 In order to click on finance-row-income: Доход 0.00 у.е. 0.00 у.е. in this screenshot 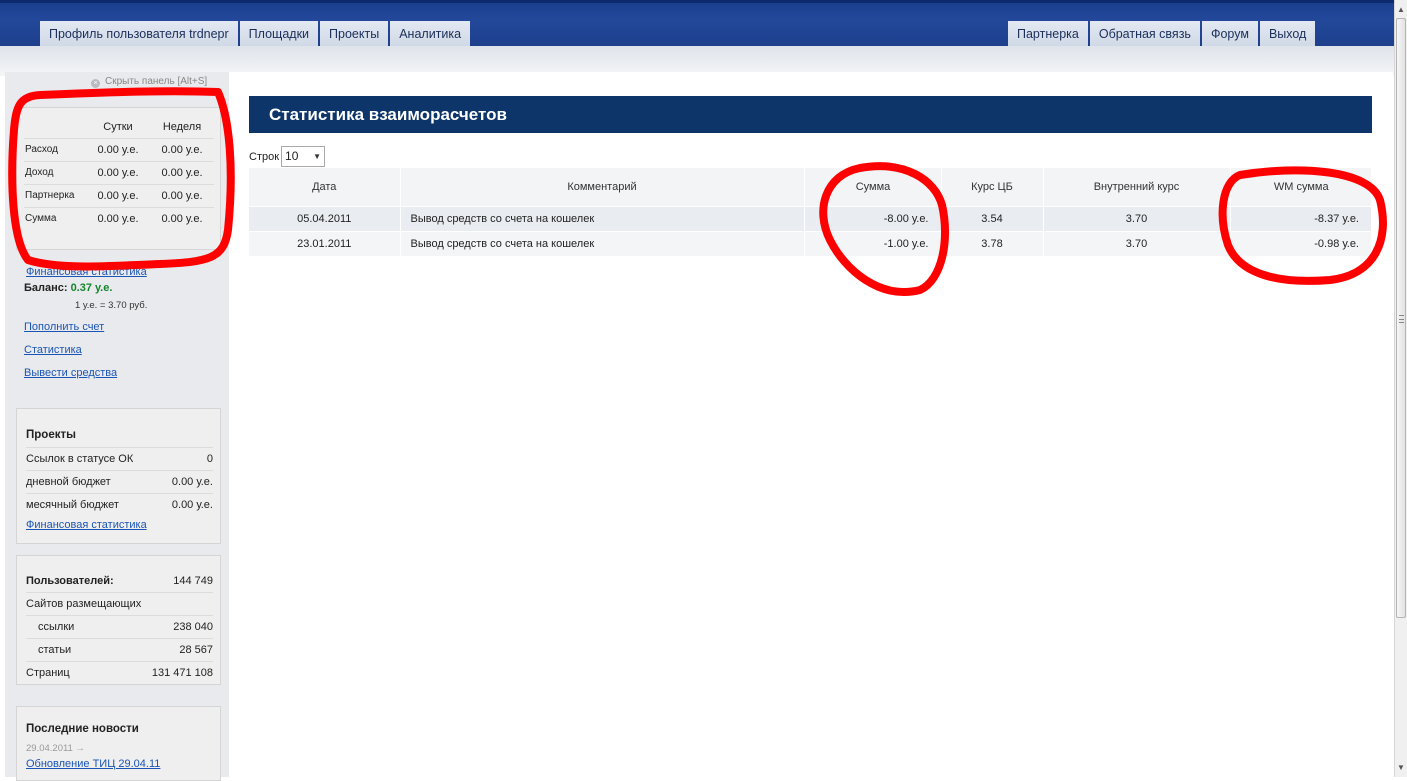, I will do `click(119, 172)`.